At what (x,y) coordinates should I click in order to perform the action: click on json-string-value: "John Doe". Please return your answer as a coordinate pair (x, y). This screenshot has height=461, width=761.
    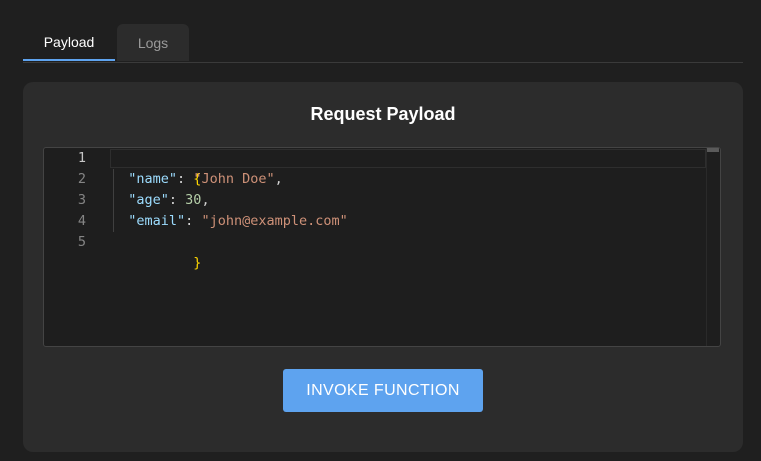
    Looking at the image, I should click on (234, 179).